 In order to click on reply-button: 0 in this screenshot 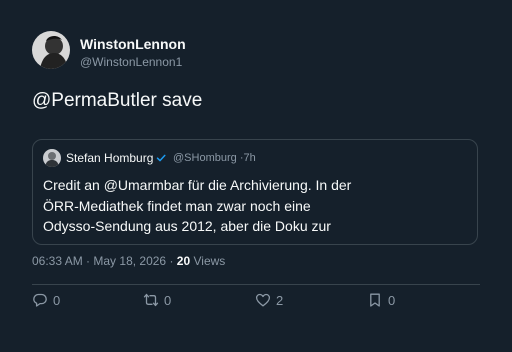, I will do `click(46, 300)`.